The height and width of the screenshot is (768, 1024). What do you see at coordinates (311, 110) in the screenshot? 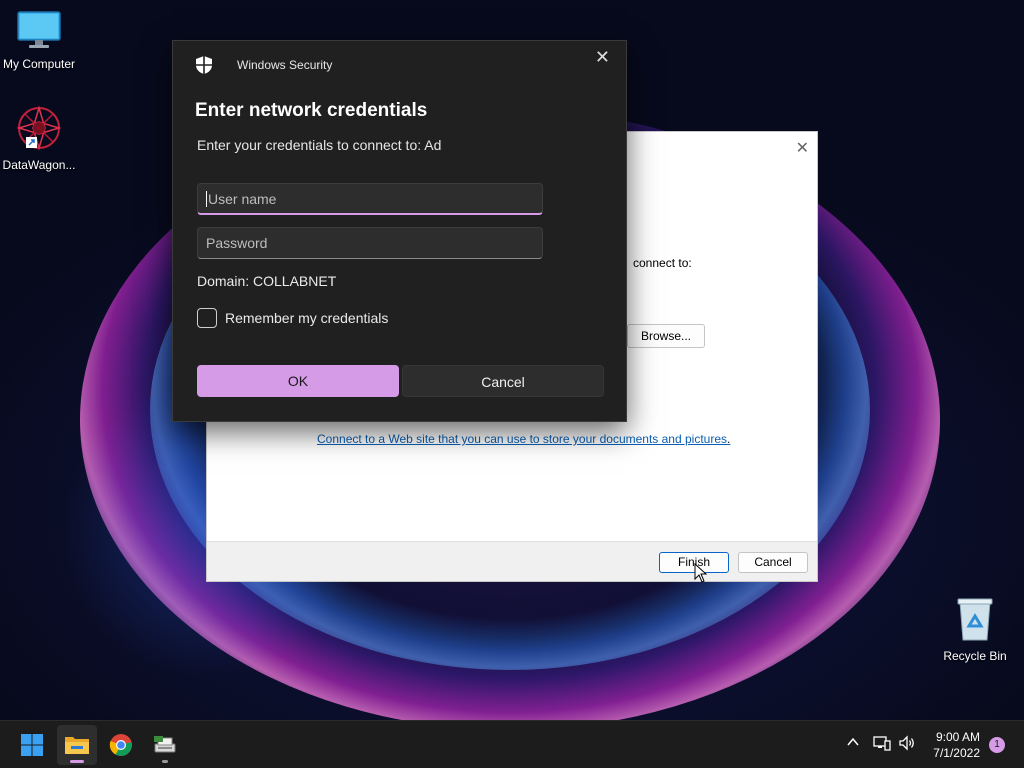
I see `dialog-heading: Enter network credentials` at bounding box center [311, 110].